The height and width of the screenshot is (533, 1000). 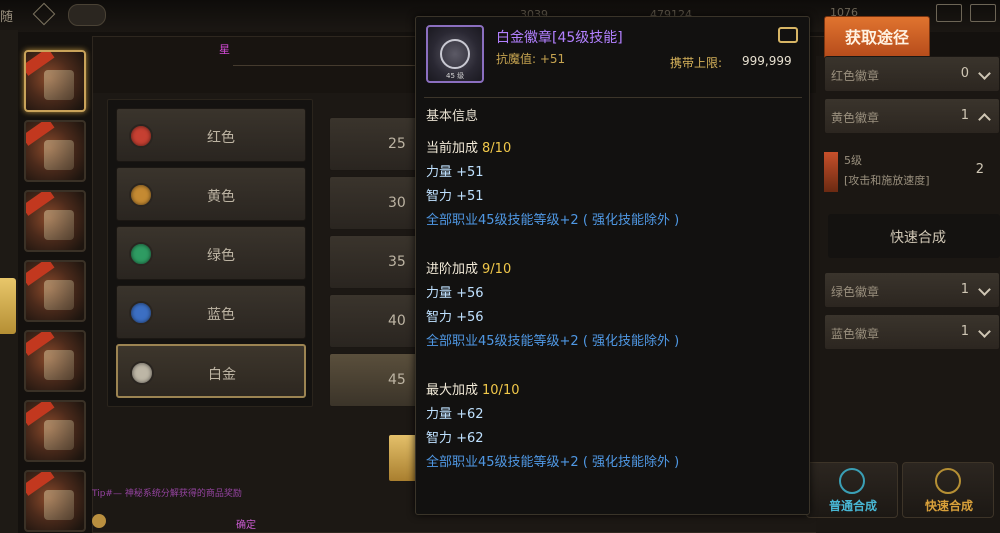 I want to click on level-button: 40, so click(x=374, y=321).